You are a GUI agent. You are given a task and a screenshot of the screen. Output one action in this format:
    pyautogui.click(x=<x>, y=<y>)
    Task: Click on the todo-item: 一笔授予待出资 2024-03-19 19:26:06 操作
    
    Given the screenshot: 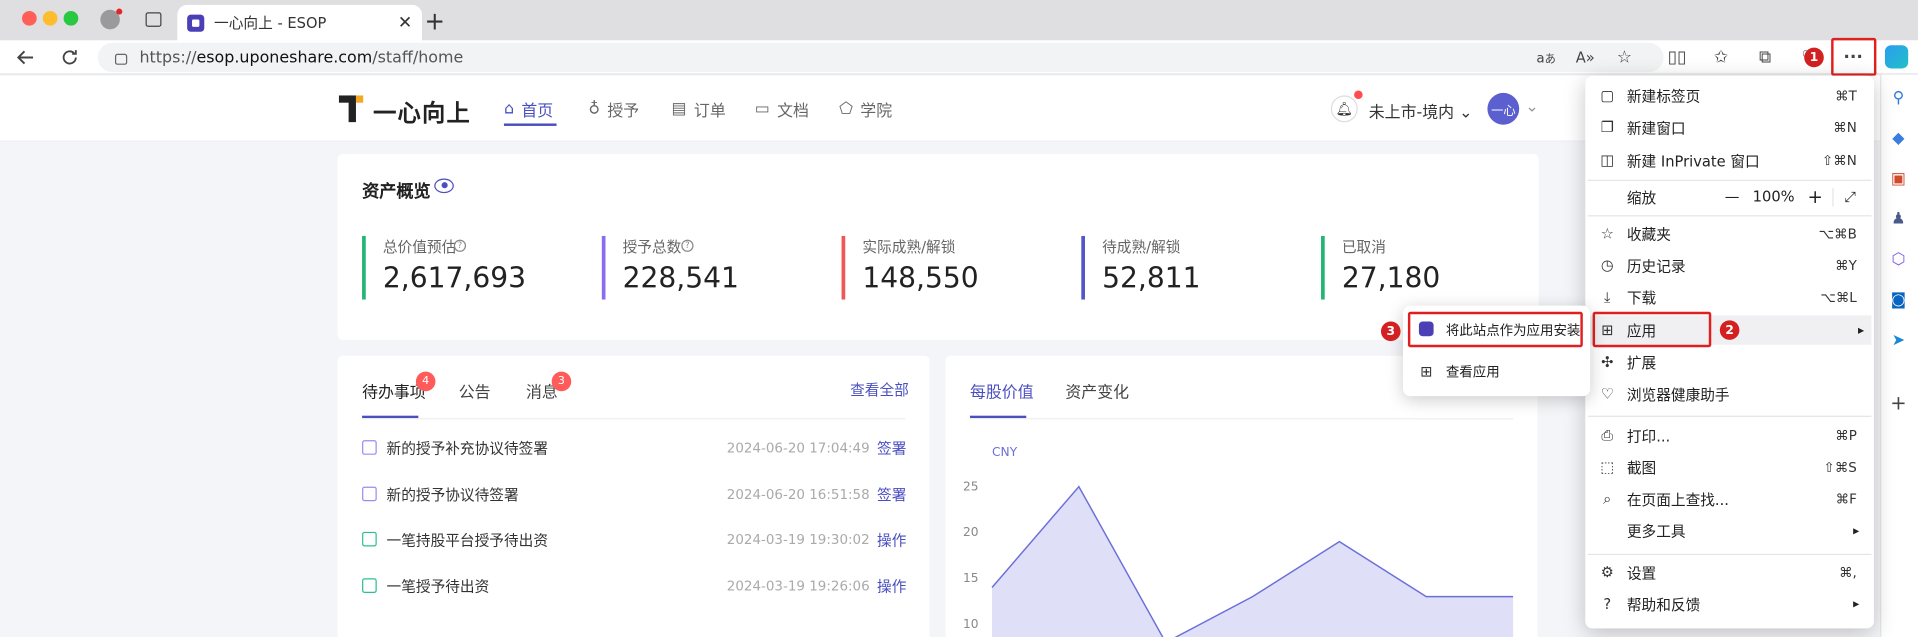 What is the action you would take?
    pyautogui.click(x=634, y=585)
    